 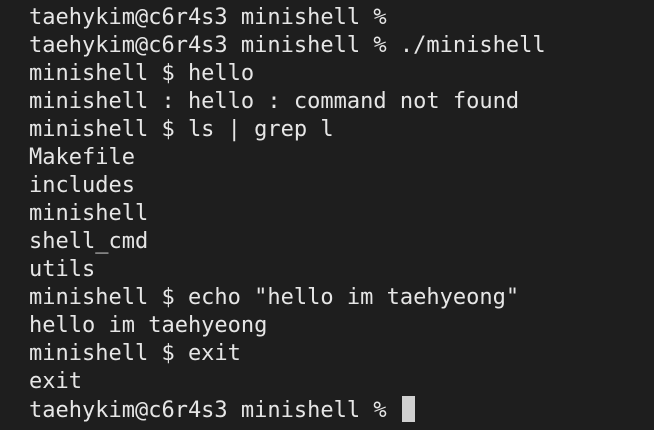 I want to click on current-prompt: taehykim@c6r4s3 minishell %, so click(x=214, y=410).